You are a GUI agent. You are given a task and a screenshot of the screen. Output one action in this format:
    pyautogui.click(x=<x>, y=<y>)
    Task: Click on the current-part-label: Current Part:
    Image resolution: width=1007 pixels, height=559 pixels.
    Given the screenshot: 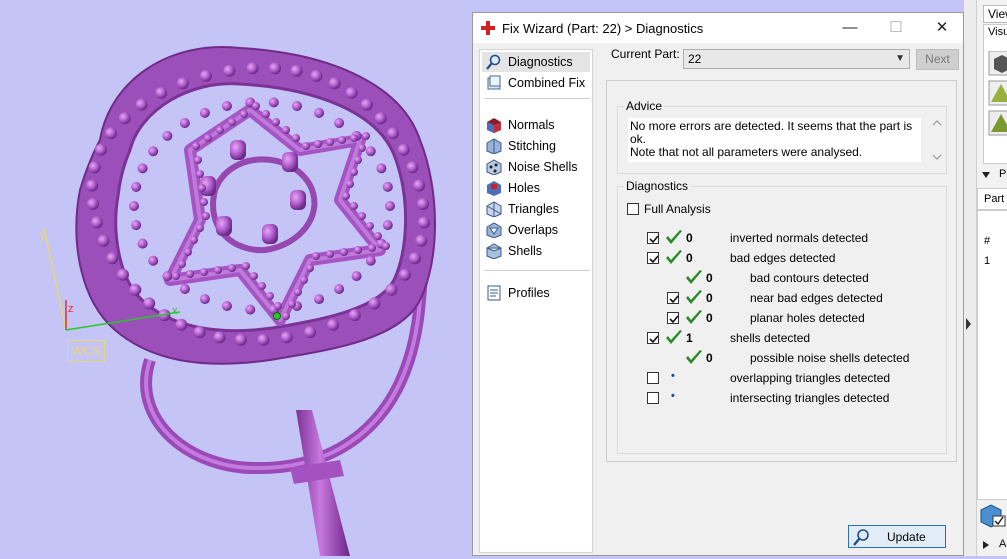 What is the action you would take?
    pyautogui.click(x=645, y=54)
    